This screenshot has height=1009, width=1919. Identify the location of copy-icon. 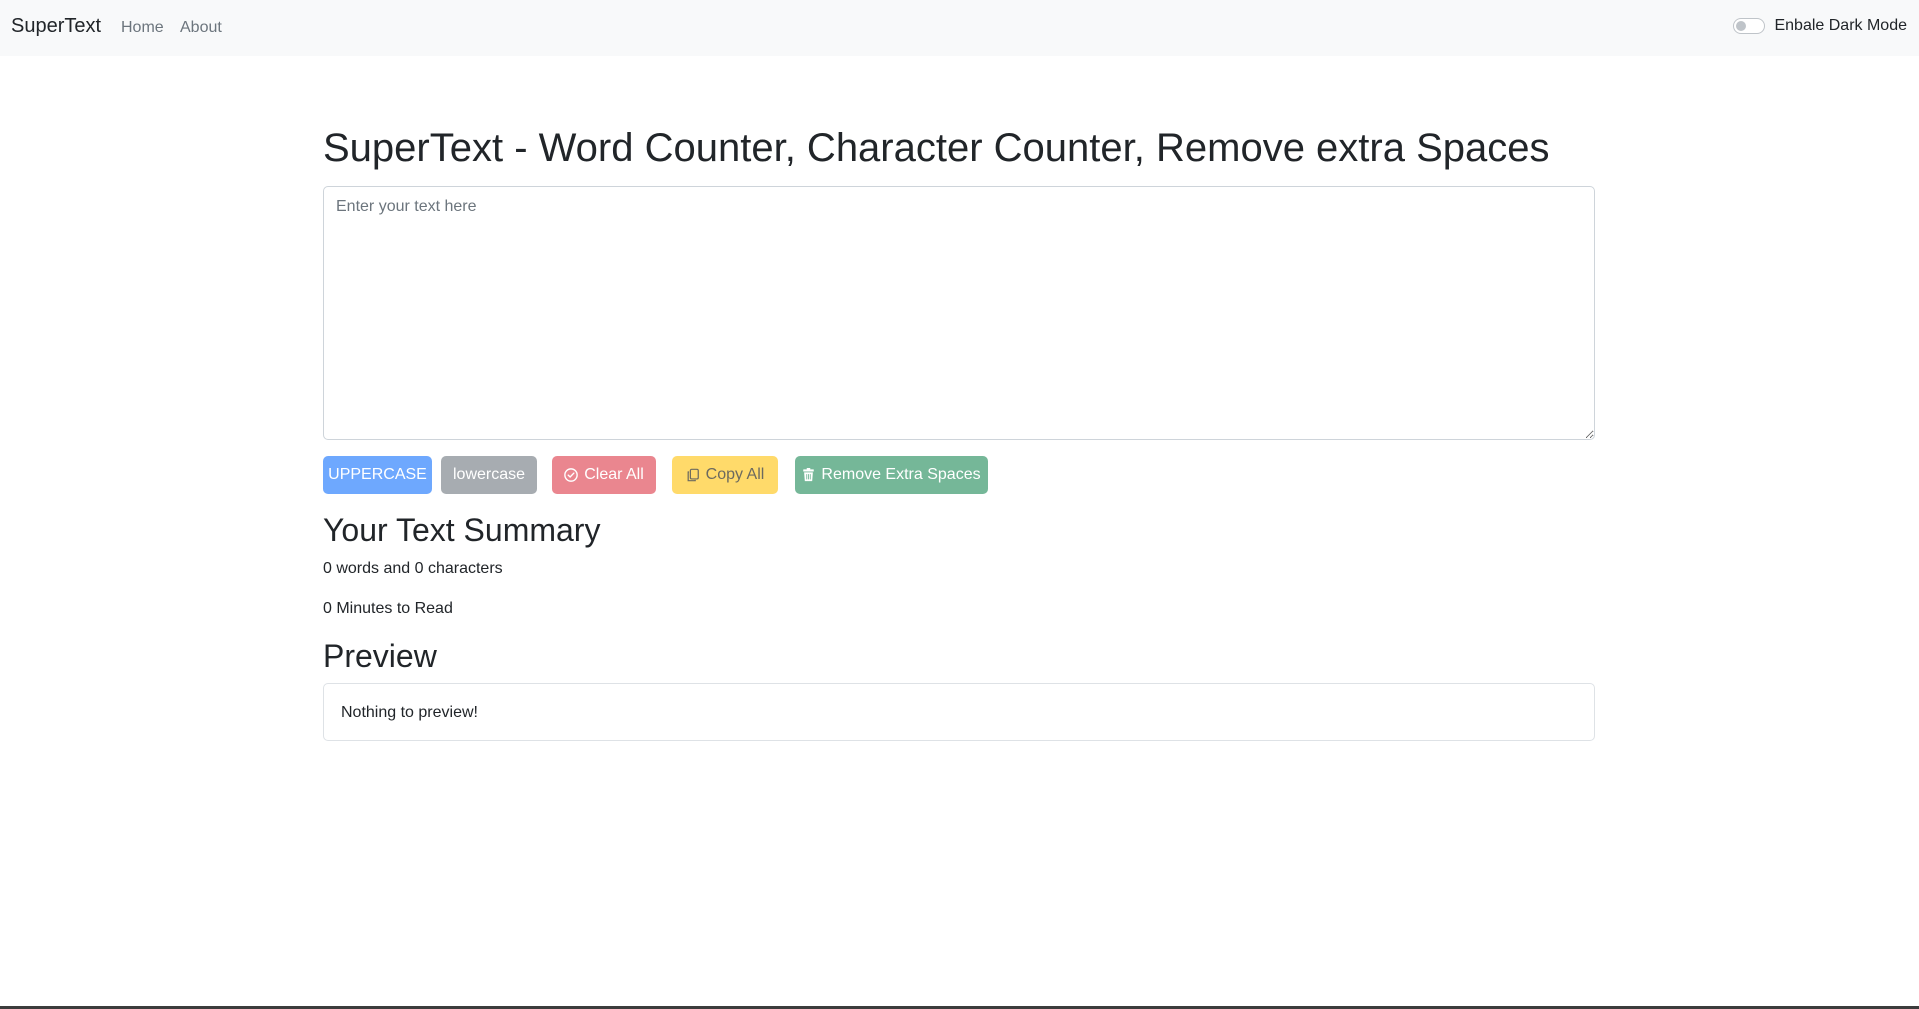
(693, 475).